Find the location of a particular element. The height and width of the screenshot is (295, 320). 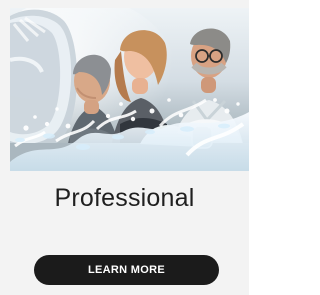

card-title: Professional is located at coordinates (124, 198).